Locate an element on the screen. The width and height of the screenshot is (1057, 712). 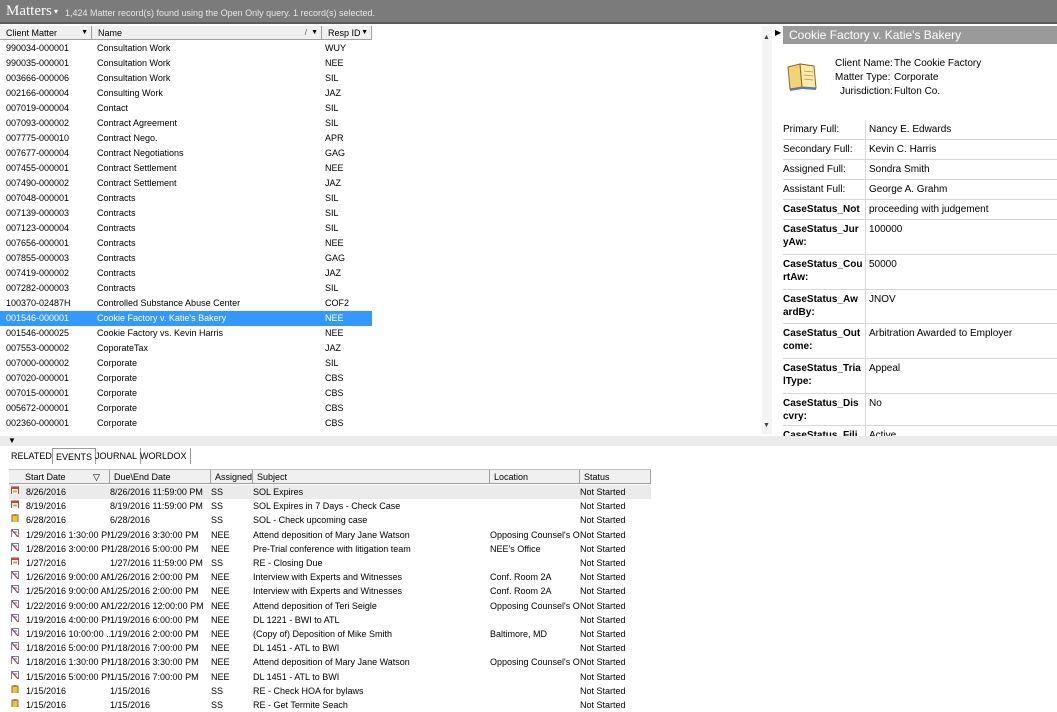
table-row: 007123-000004 Contracts SIL is located at coordinates (186, 228).